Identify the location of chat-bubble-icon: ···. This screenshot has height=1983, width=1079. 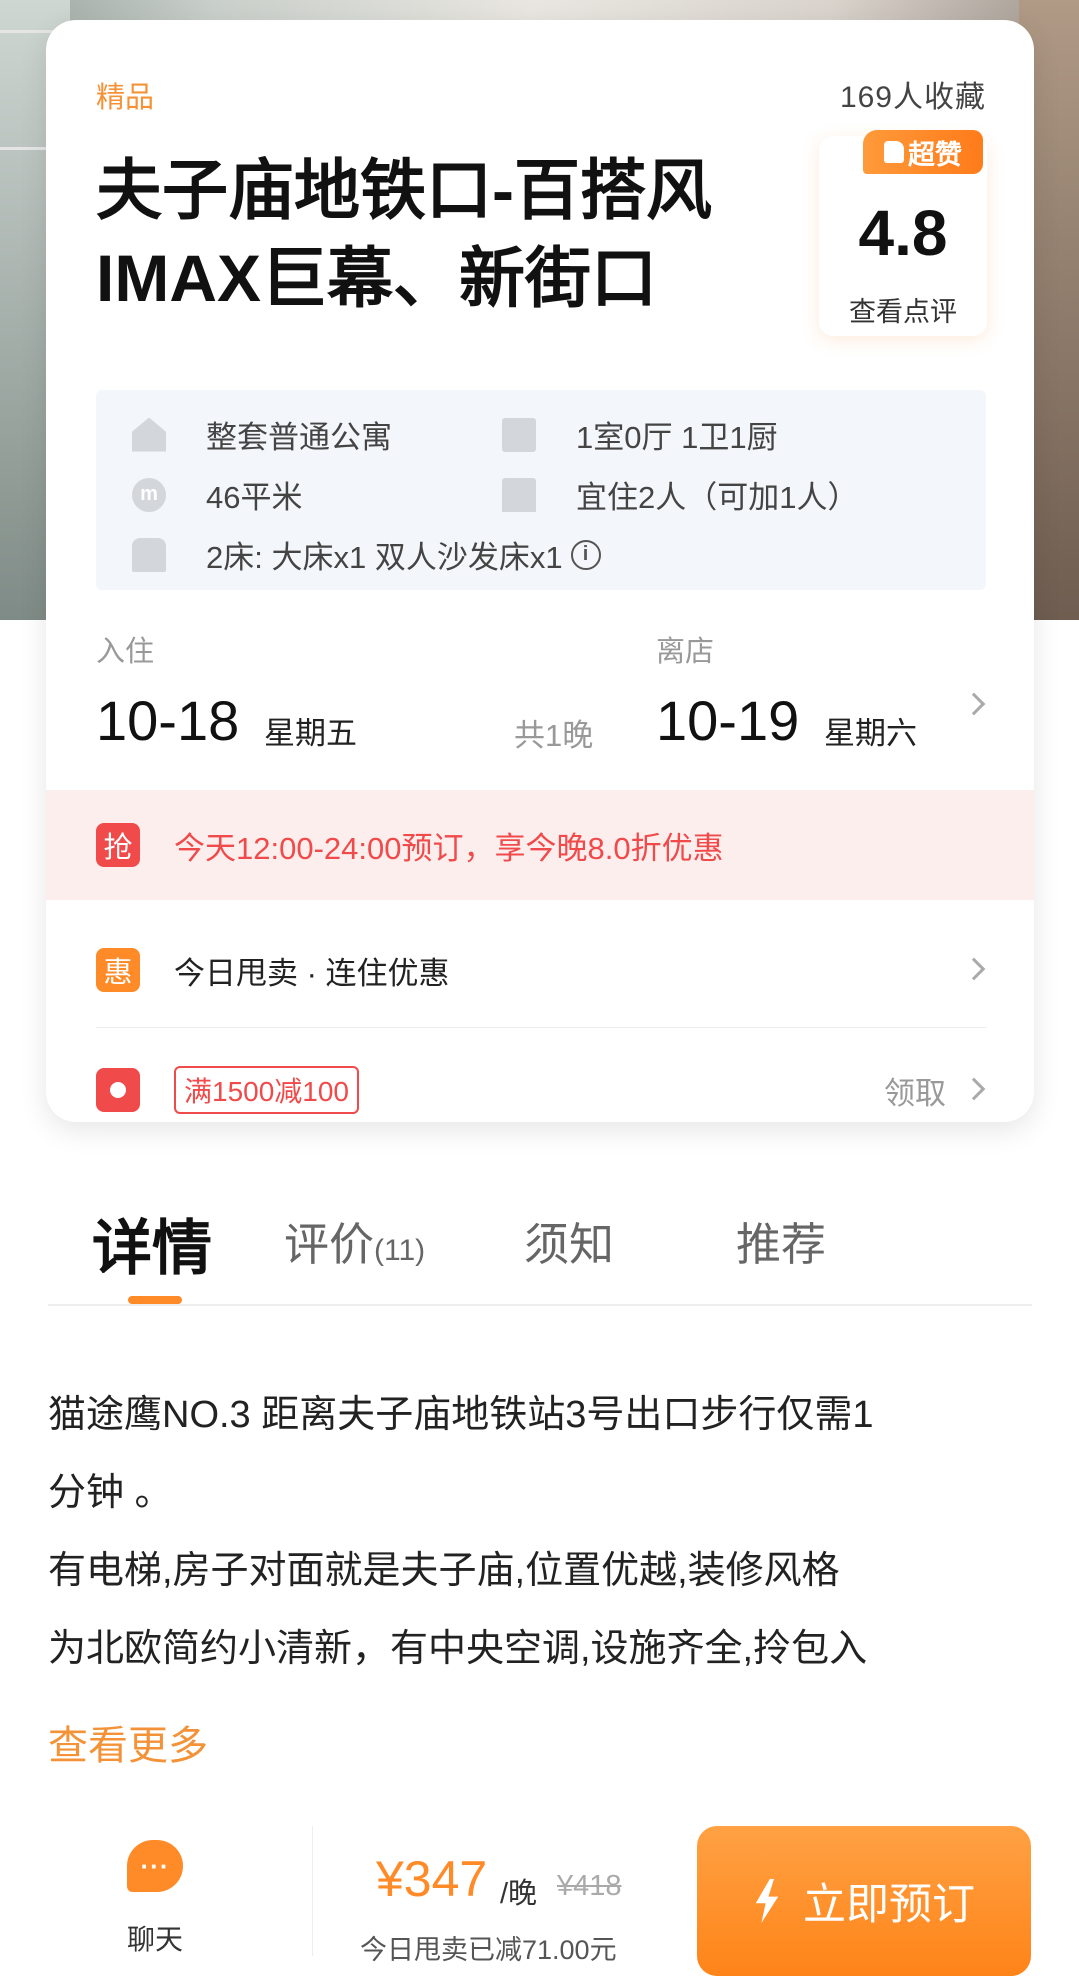
(155, 1866).